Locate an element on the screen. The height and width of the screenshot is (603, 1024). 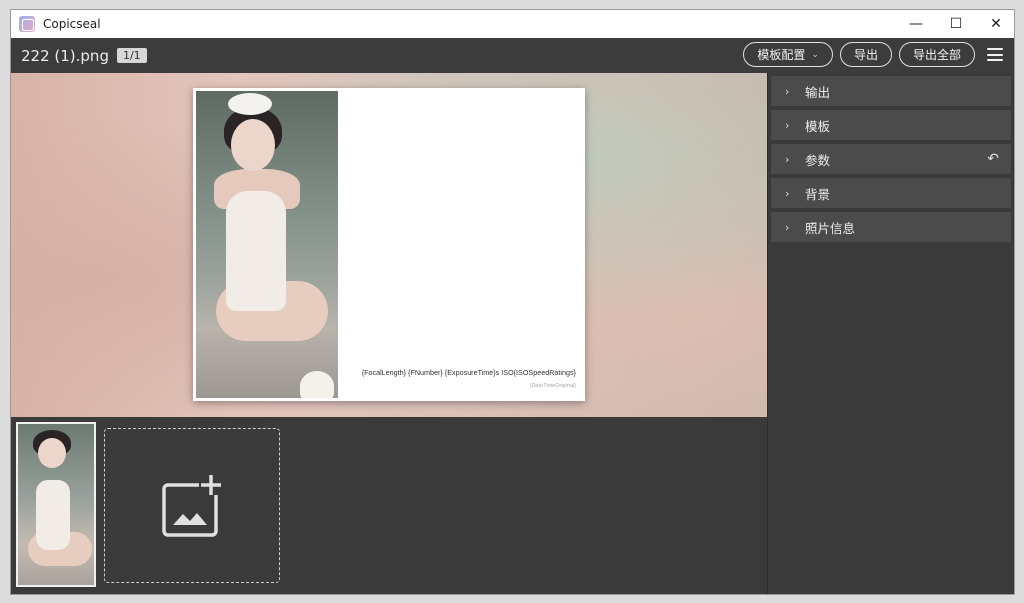
minimize-button: — is located at coordinates (916, 24).